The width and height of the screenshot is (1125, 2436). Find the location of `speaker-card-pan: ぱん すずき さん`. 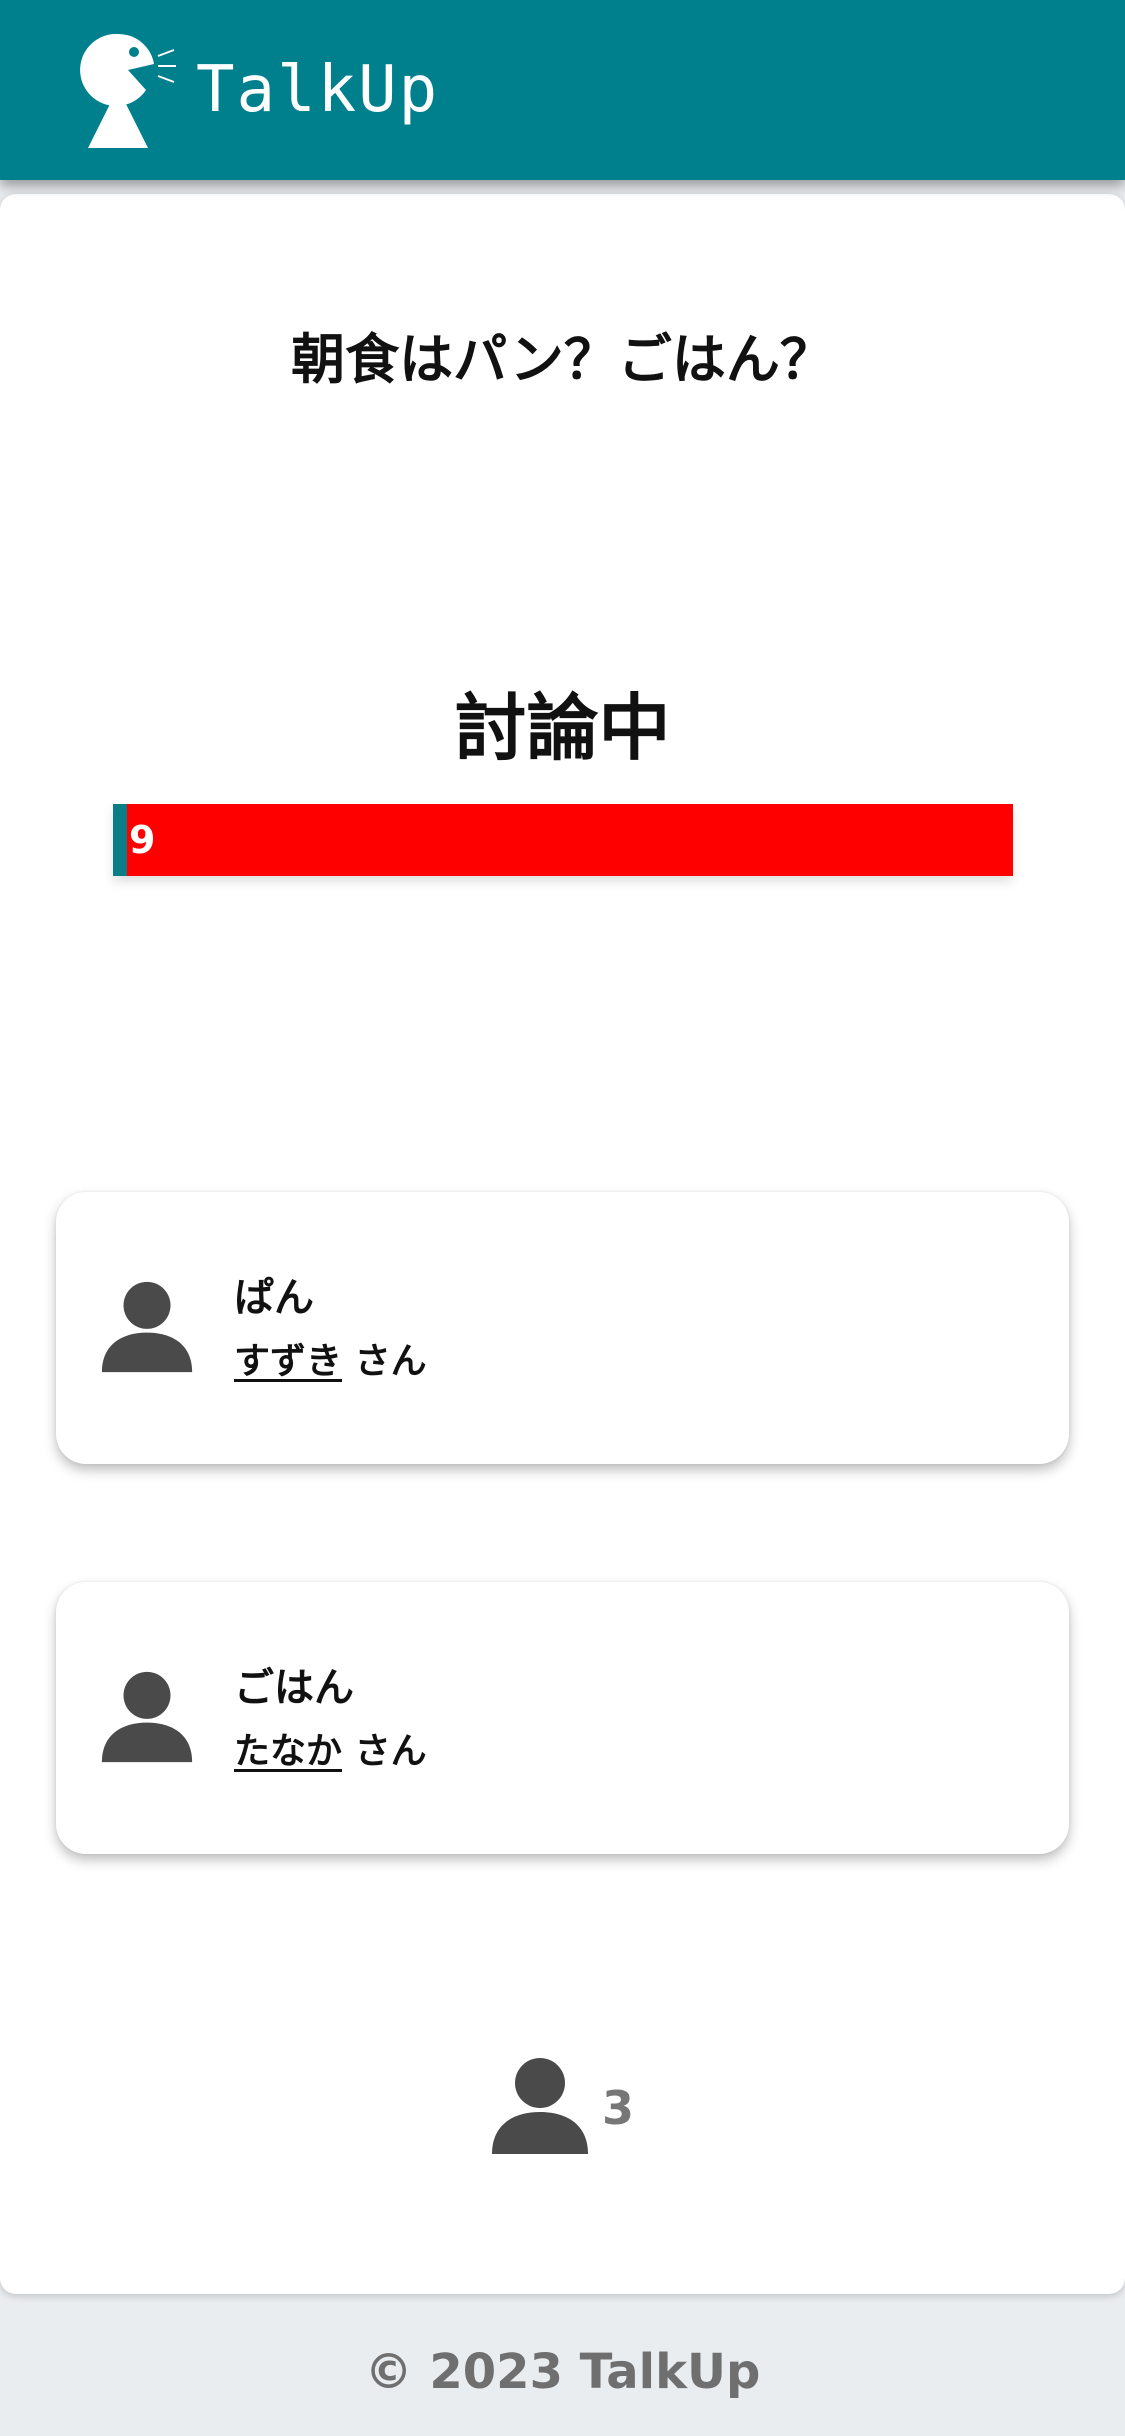

speaker-card-pan: ぱん すずき さん is located at coordinates (562, 1328).